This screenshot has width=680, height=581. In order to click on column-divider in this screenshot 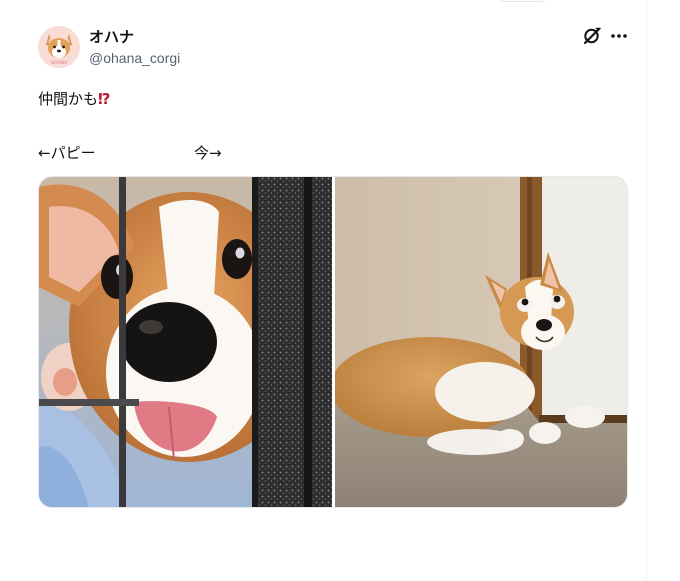, I will do `click(646, 290)`.